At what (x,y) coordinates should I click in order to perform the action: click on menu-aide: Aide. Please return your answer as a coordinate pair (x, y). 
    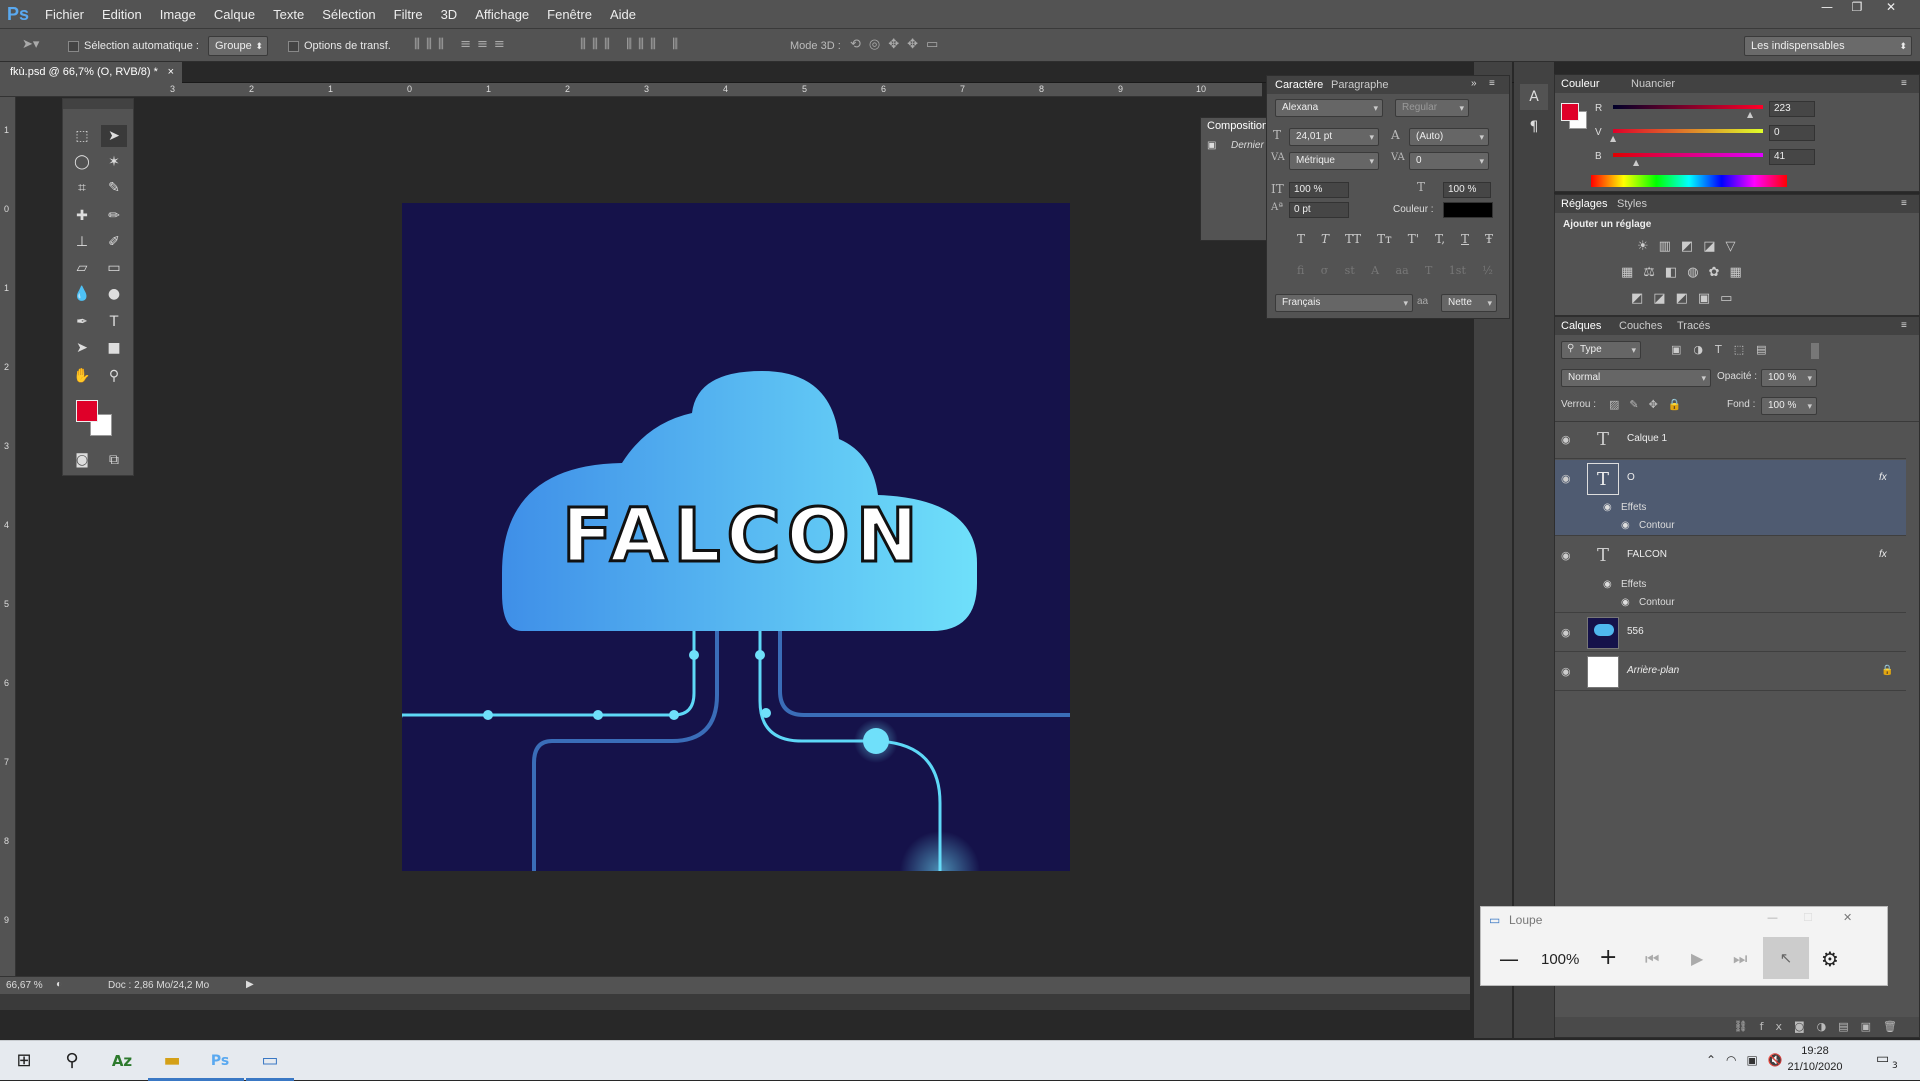
    Looking at the image, I should click on (623, 14).